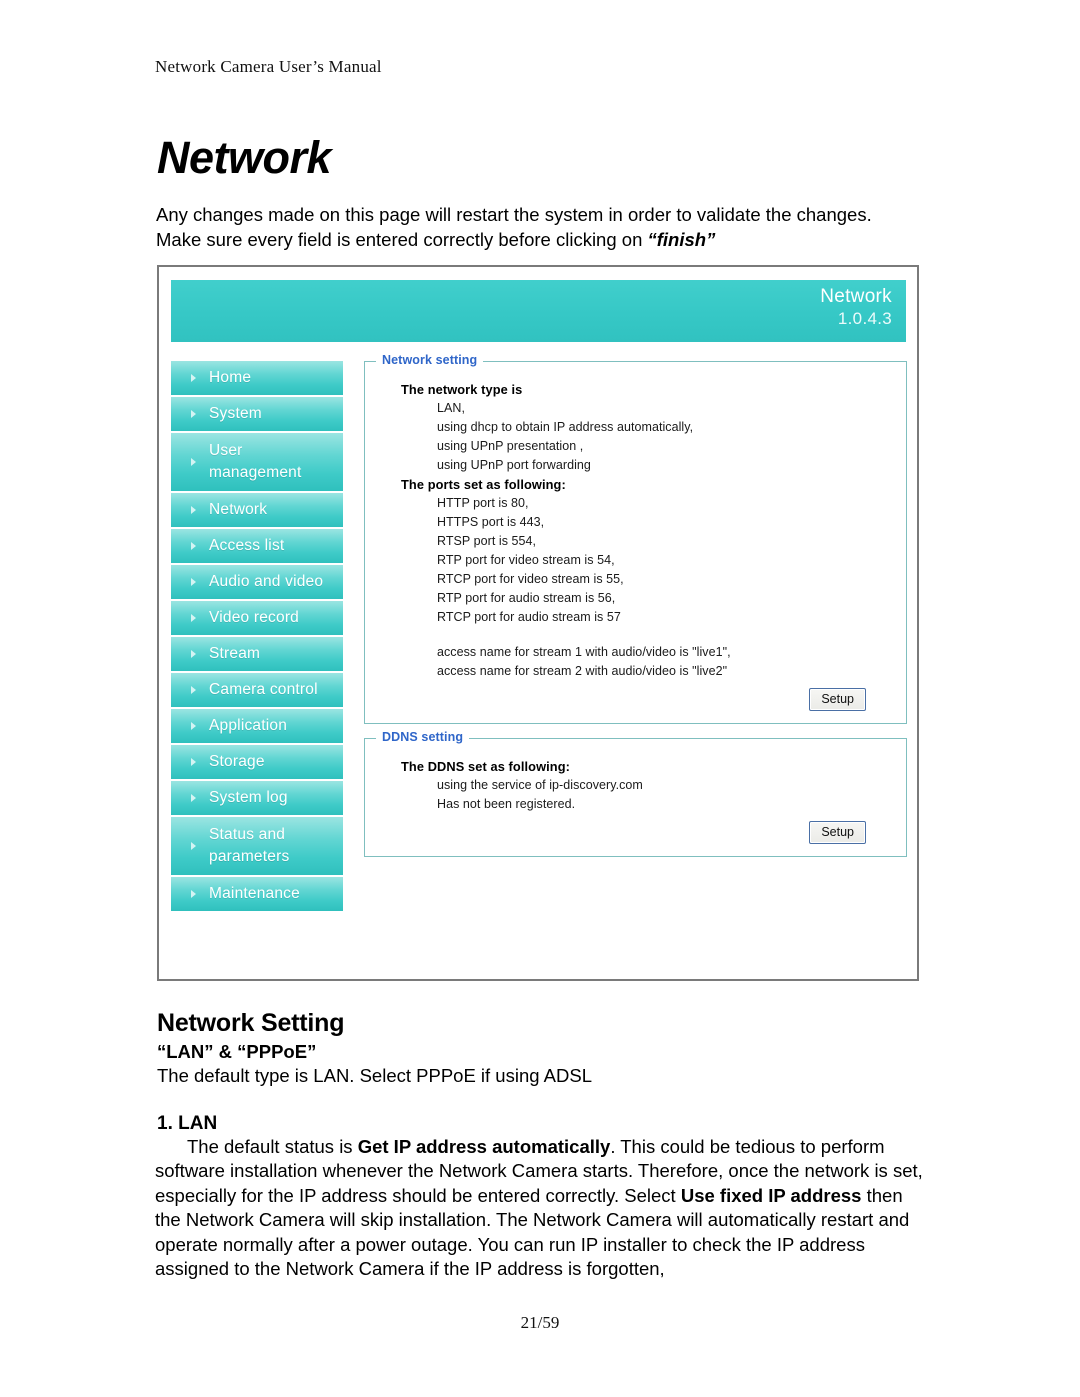 The width and height of the screenshot is (1080, 1397). I want to click on intro-emphasis-finish: “finish”, so click(681, 239).